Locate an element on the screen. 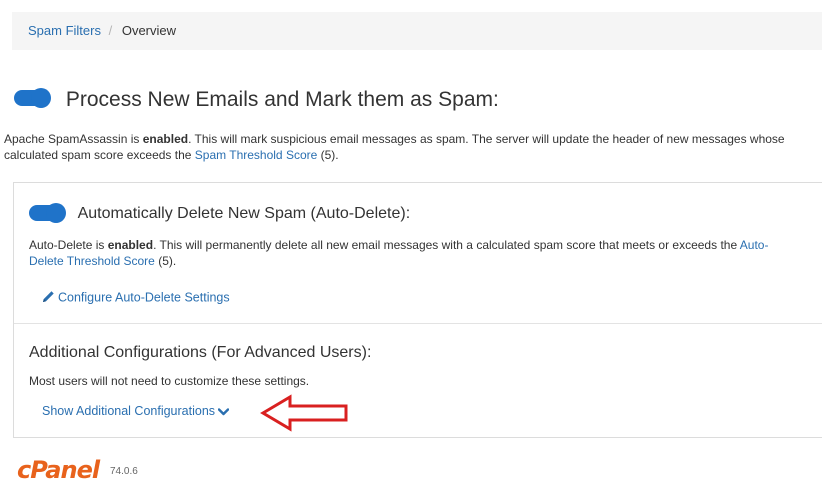  breadcrumb-current: Overview is located at coordinates (149, 30).